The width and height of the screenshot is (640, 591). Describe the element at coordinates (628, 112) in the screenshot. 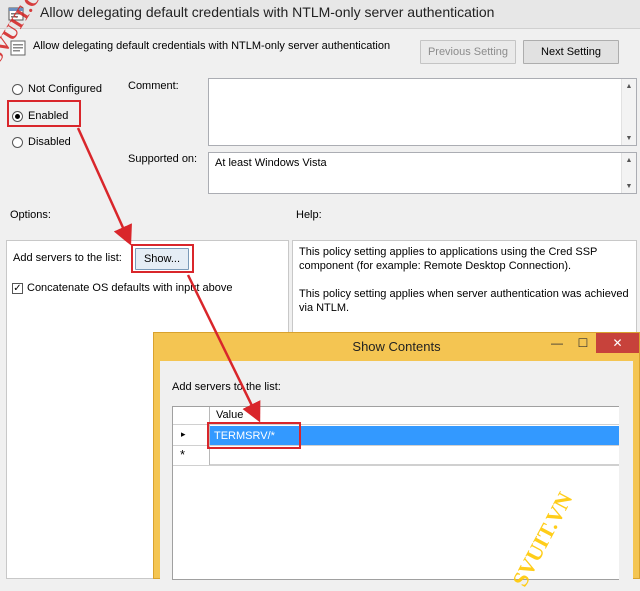

I see `comment-scrollbar: ▲ ▼` at that location.